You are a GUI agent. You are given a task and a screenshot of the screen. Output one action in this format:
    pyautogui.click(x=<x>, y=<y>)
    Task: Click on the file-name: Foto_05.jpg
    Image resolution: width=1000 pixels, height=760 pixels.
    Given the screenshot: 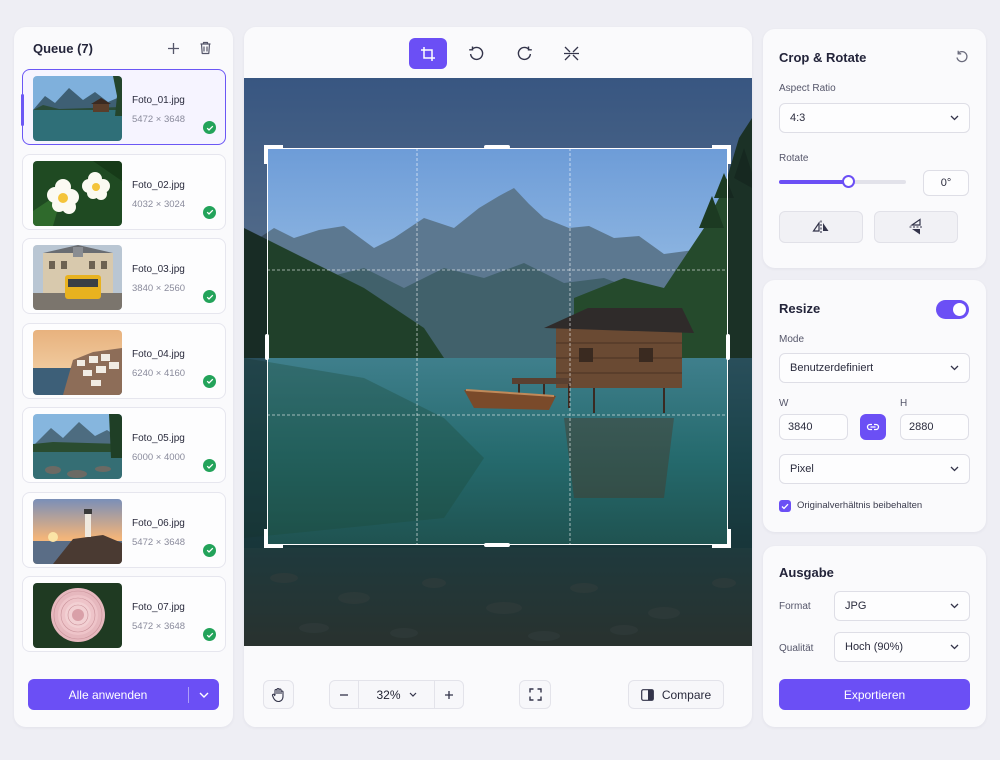 What is the action you would take?
    pyautogui.click(x=158, y=438)
    